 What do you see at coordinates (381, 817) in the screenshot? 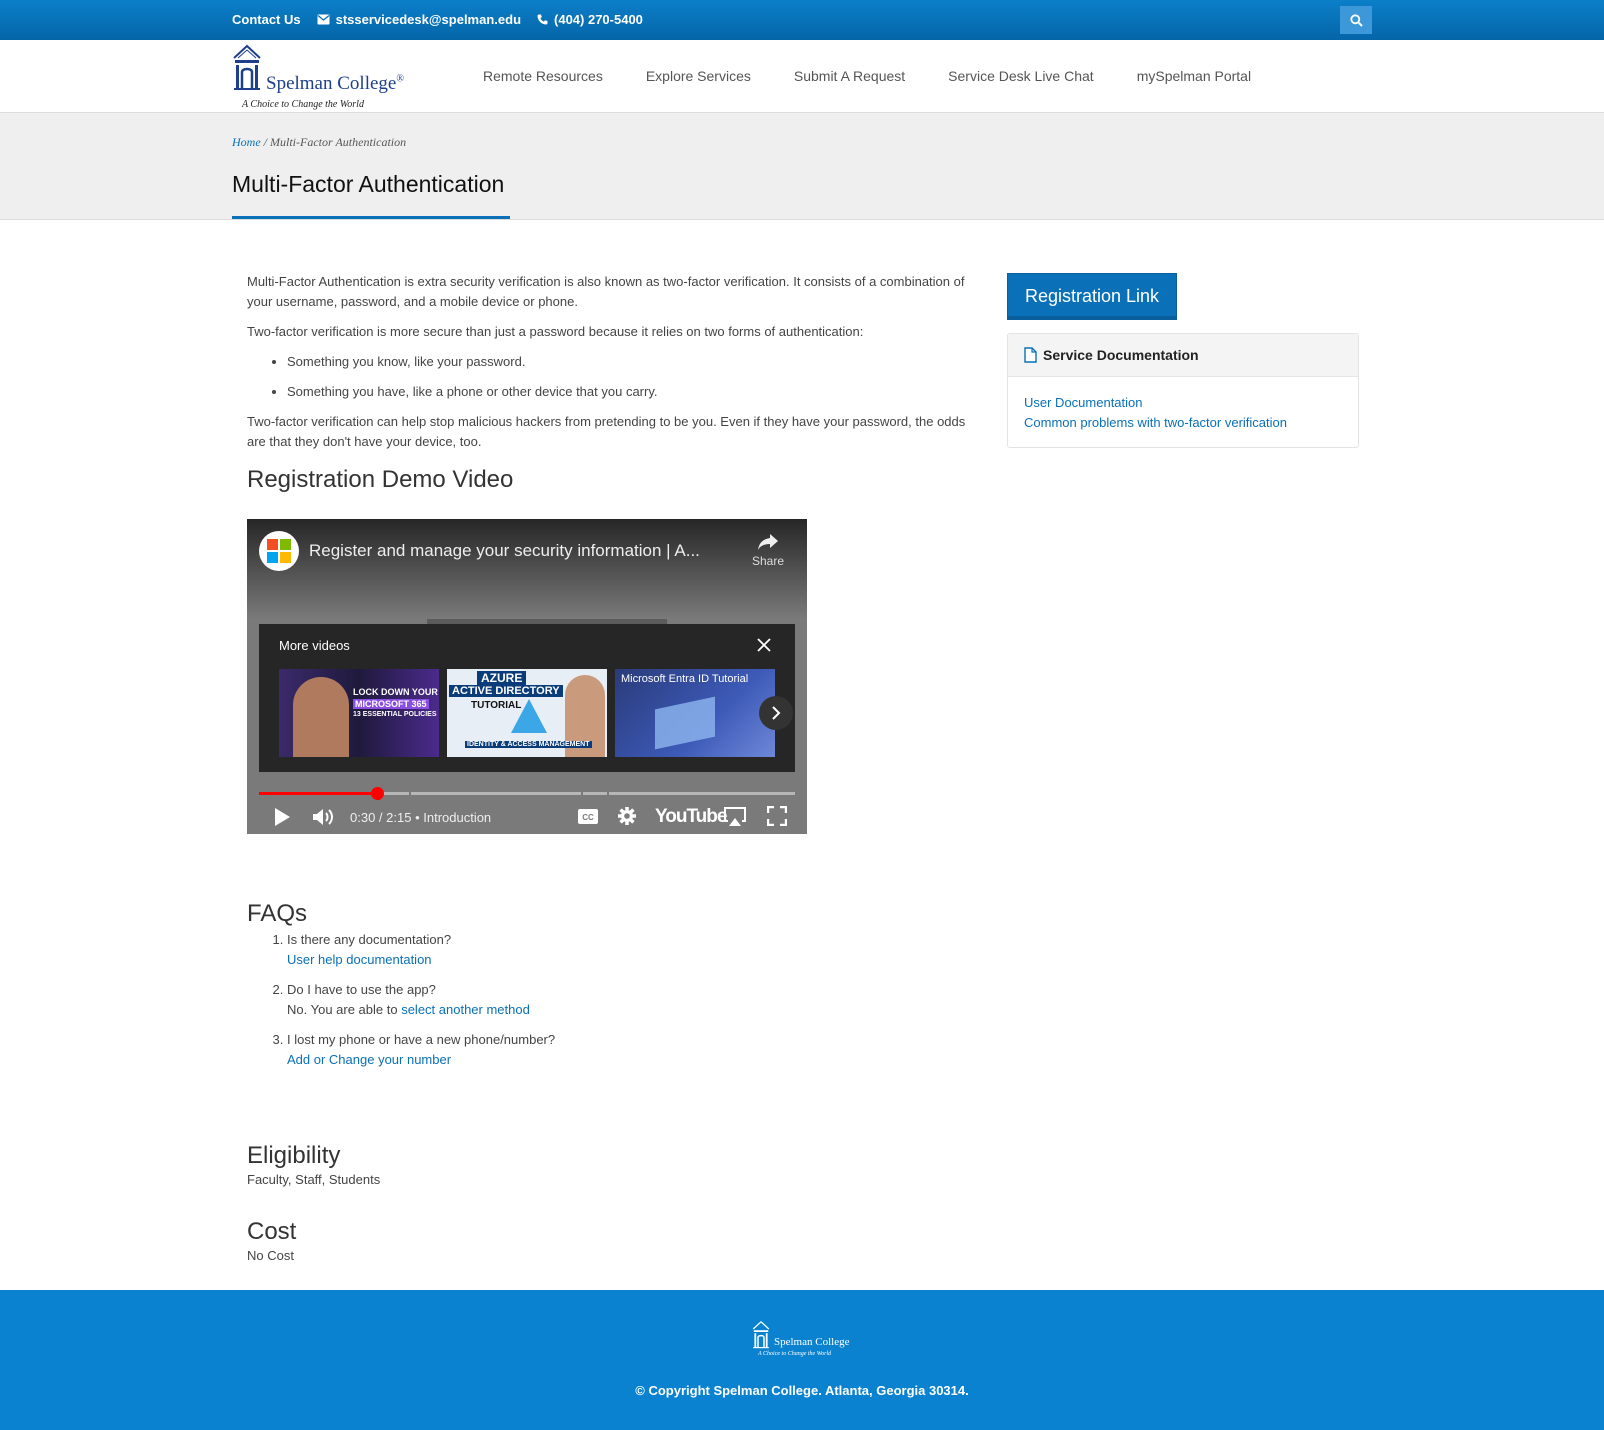
I see `time-elapsed-total: 0:30 / 2:15` at bounding box center [381, 817].